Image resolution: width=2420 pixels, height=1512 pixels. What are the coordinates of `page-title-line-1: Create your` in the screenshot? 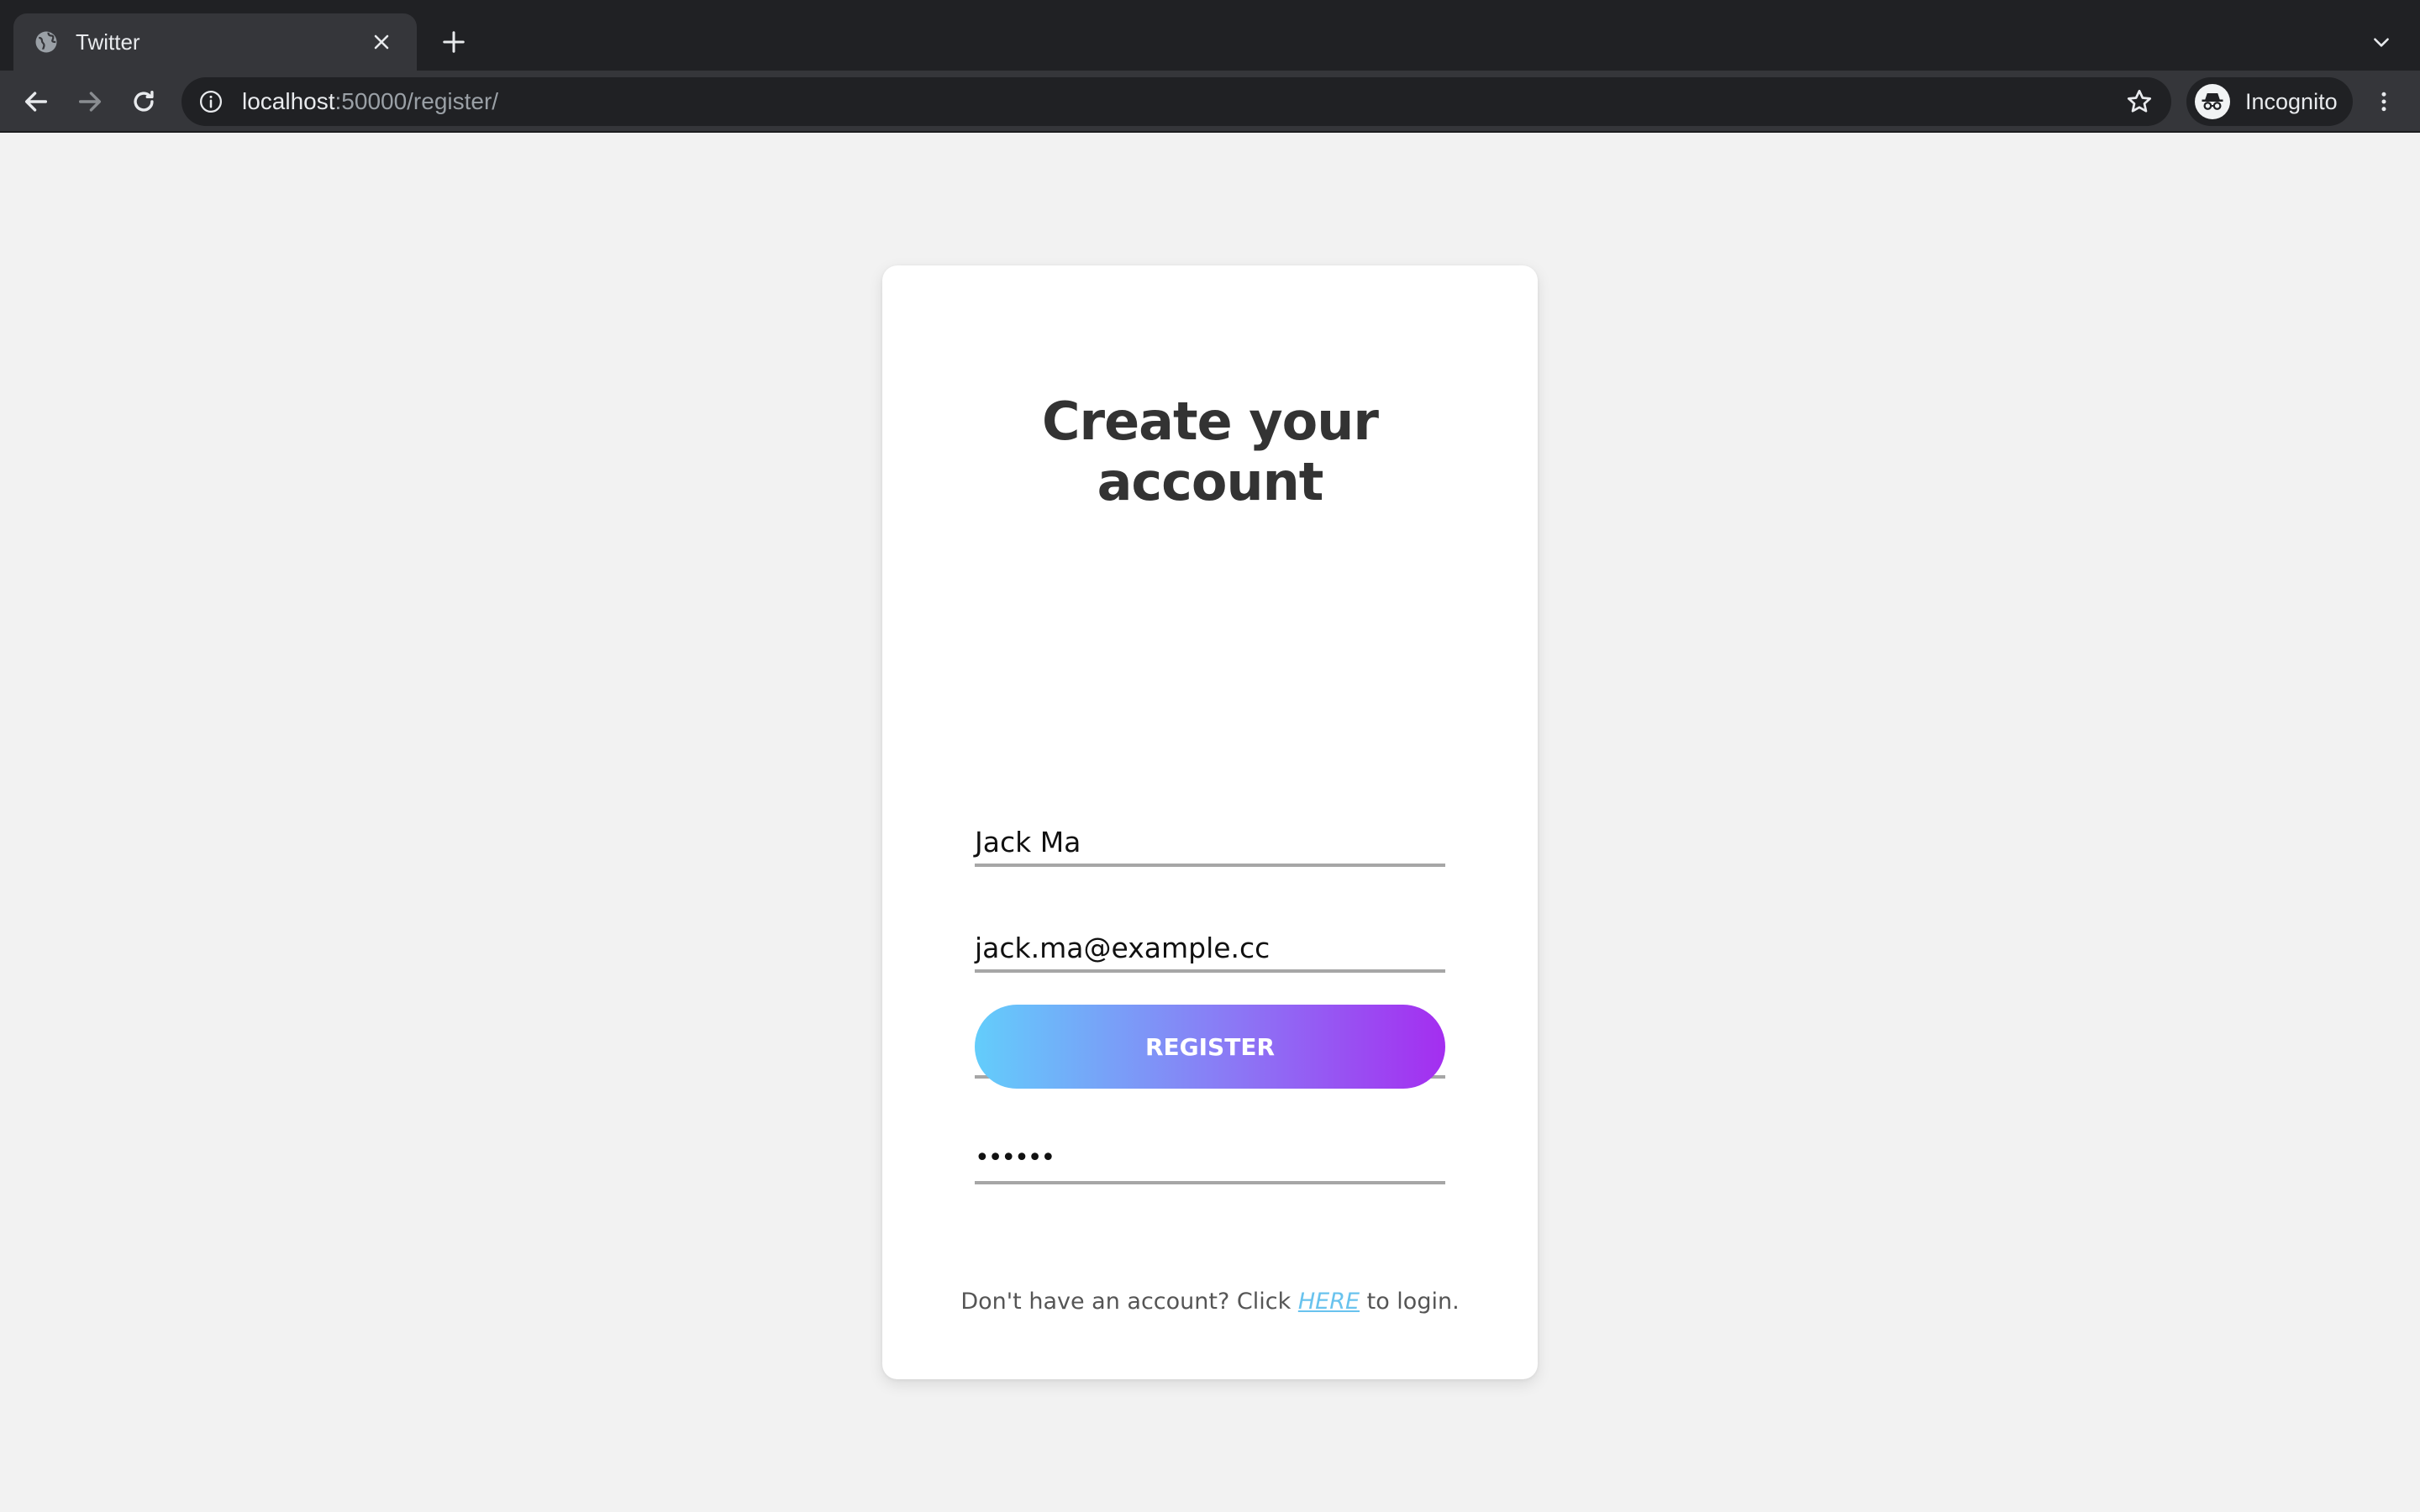 It's located at (1210, 421).